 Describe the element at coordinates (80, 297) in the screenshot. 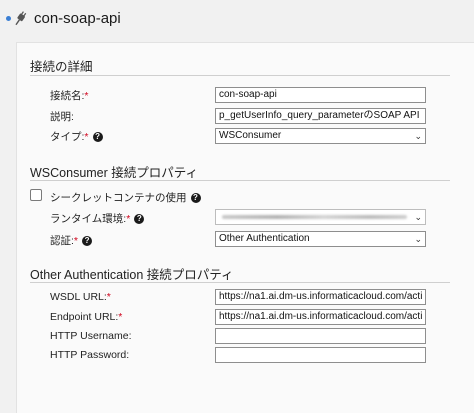

I see `wsdl-url-label: WSDL URL:*` at that location.